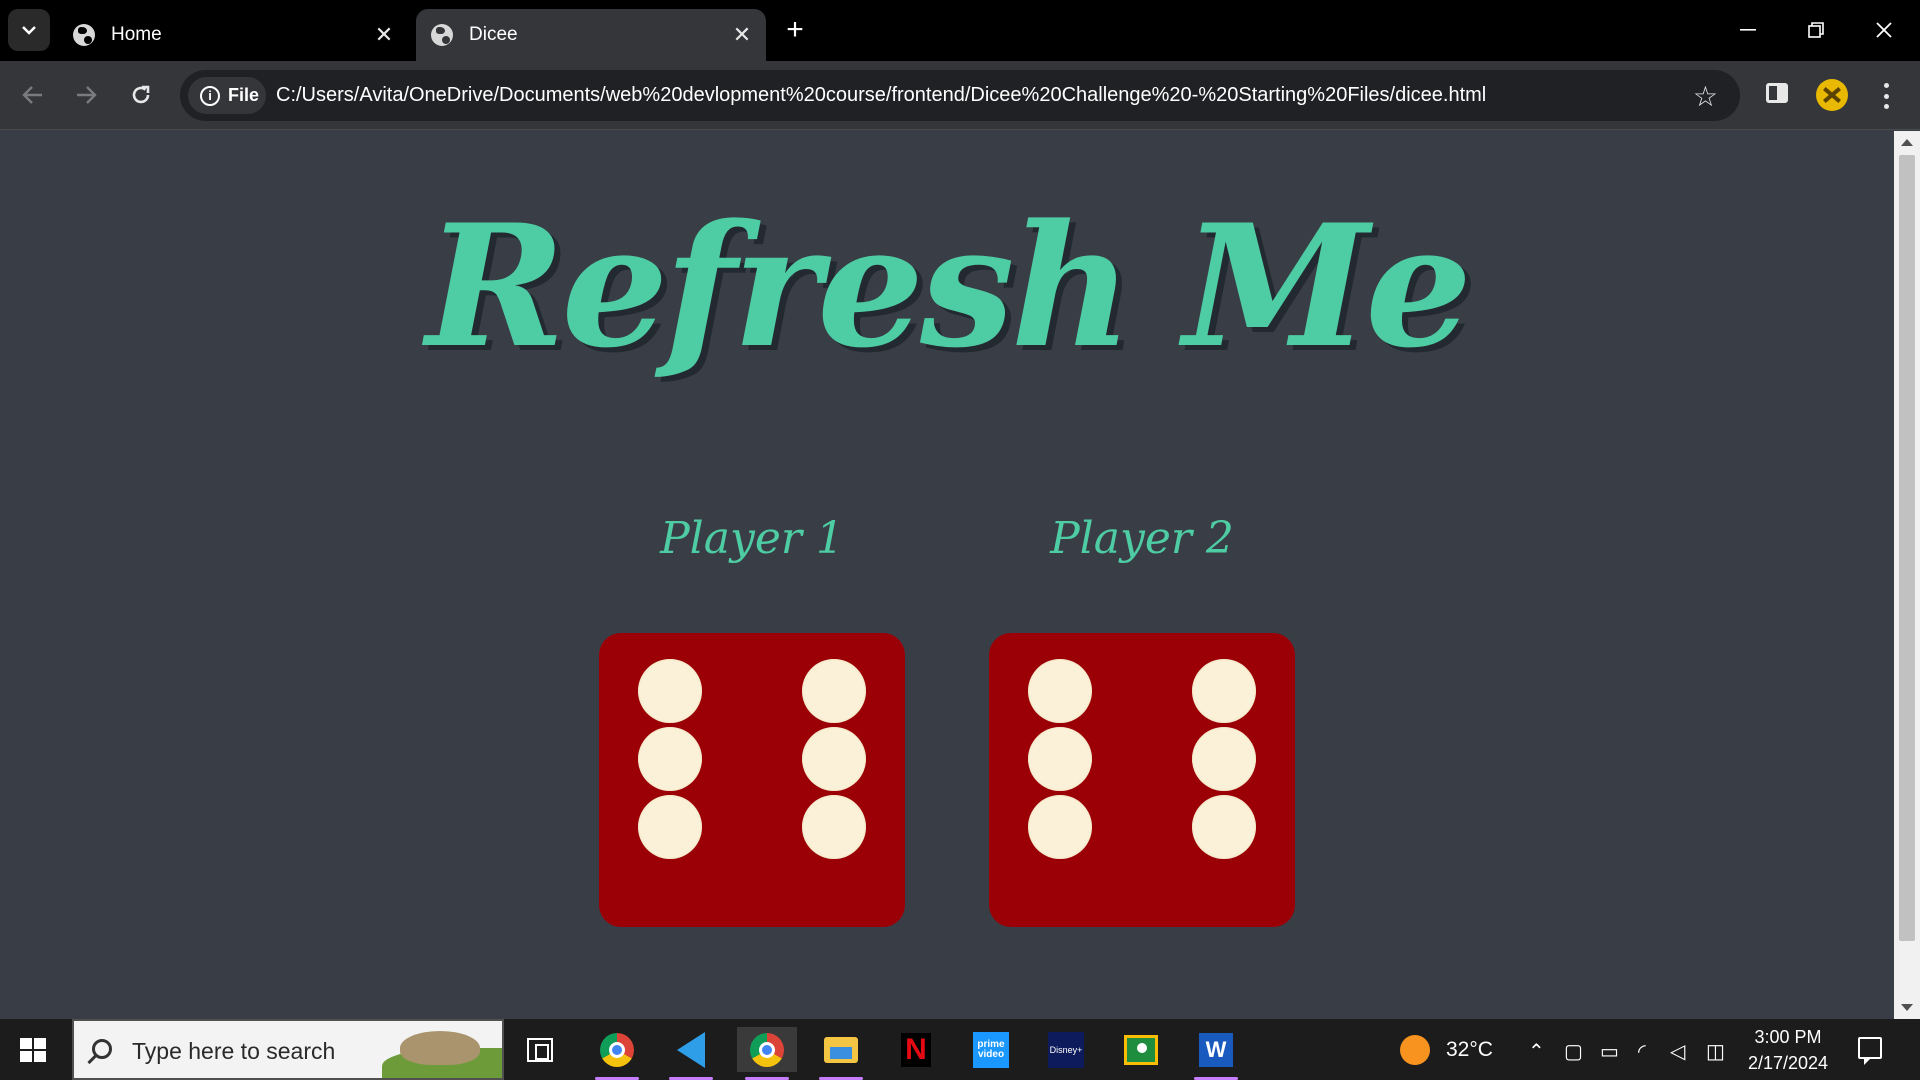 The image size is (1920, 1080). What do you see at coordinates (1415, 1050) in the screenshot?
I see `sun-icon` at bounding box center [1415, 1050].